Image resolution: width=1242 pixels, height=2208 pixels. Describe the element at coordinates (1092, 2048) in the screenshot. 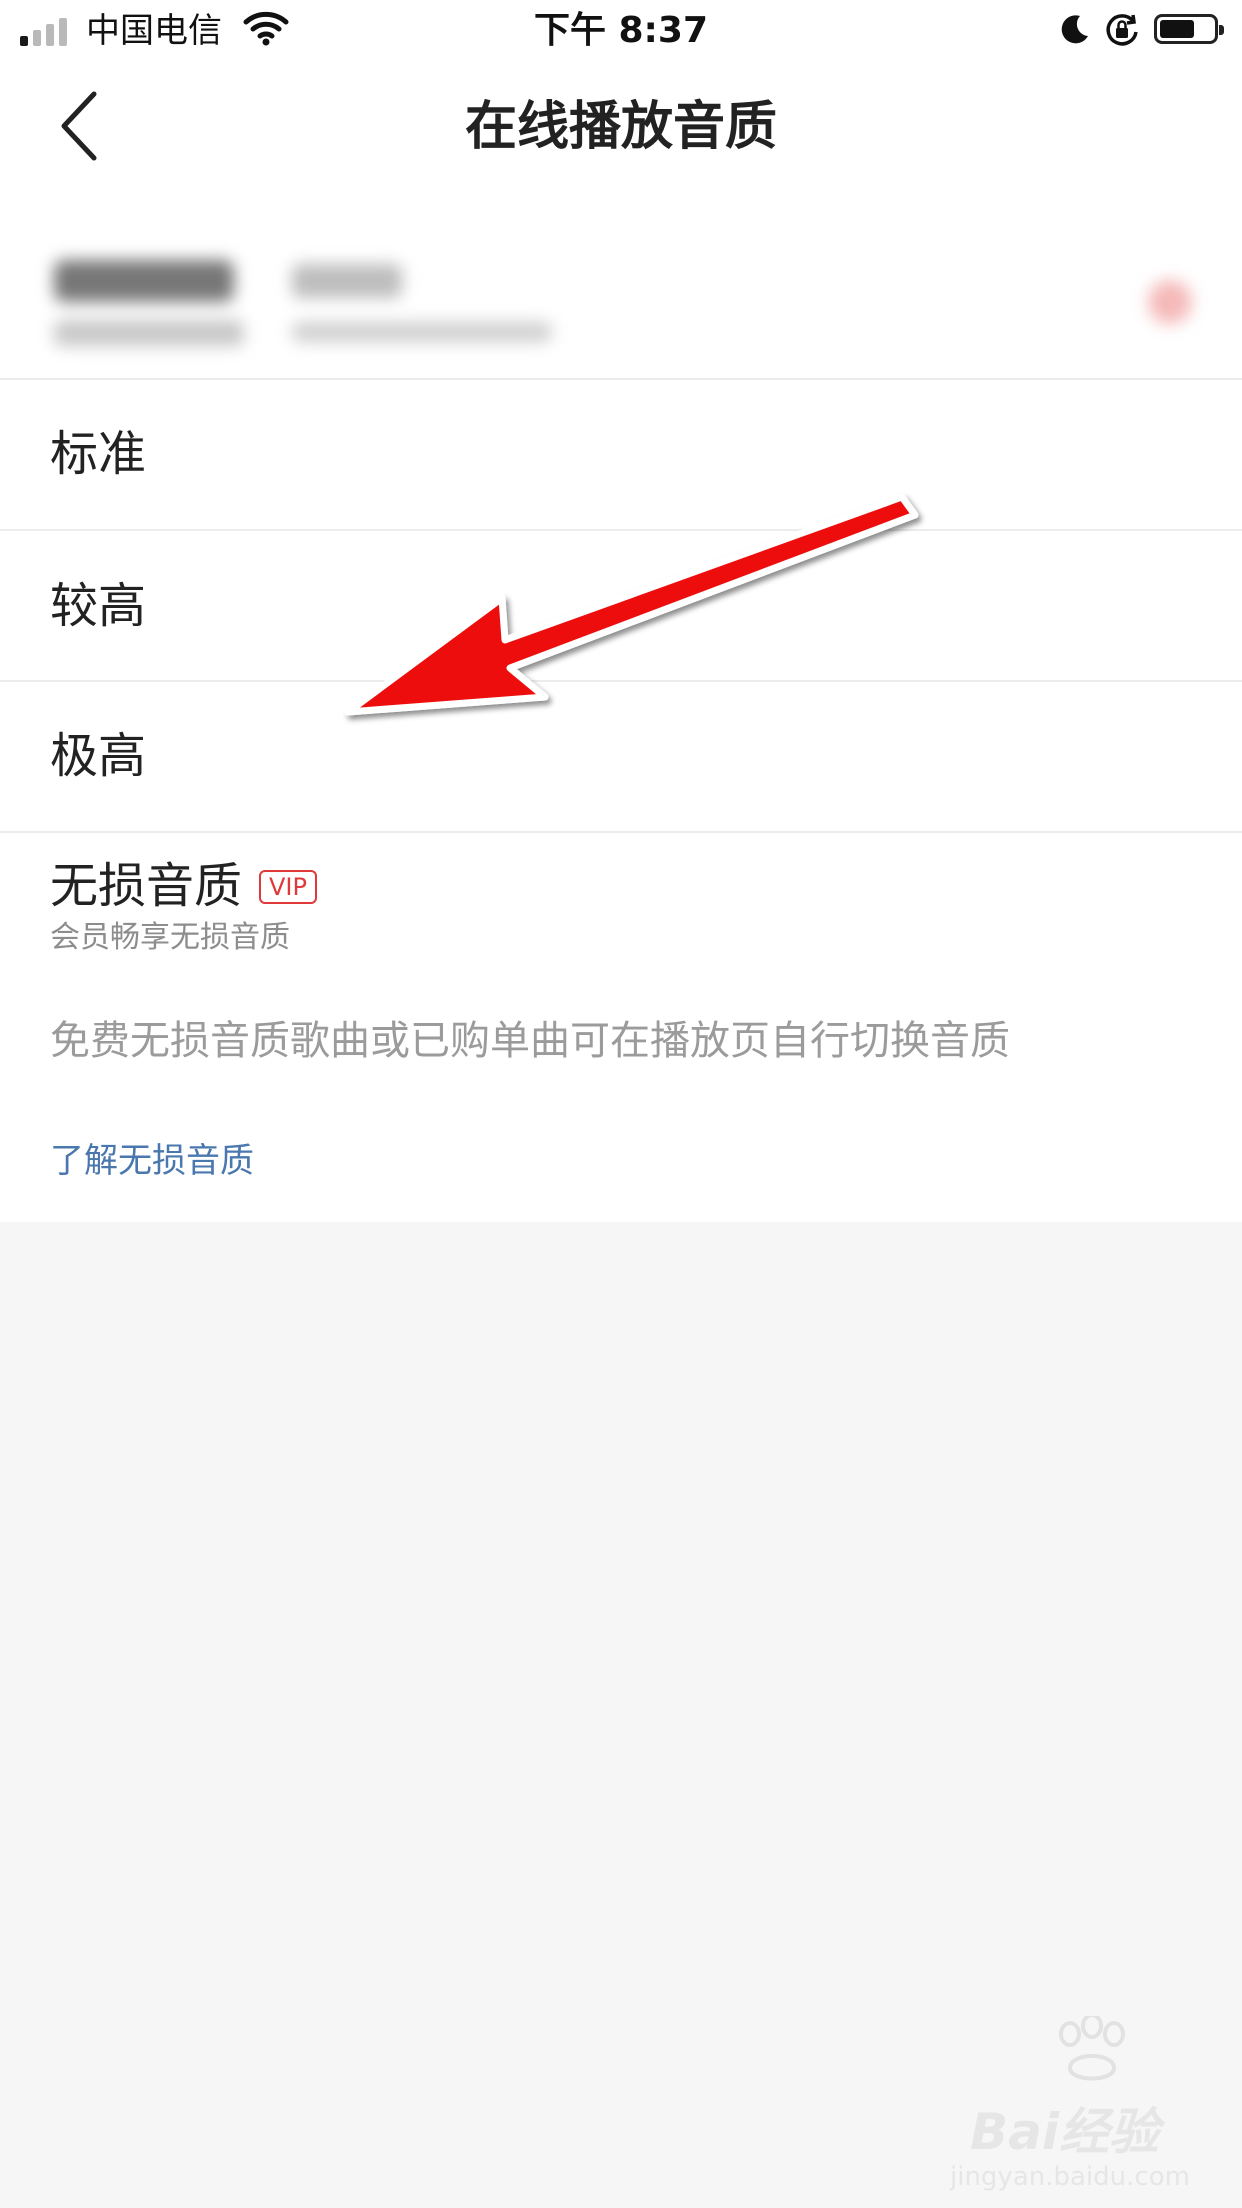

I see `paw-logo-icon` at that location.